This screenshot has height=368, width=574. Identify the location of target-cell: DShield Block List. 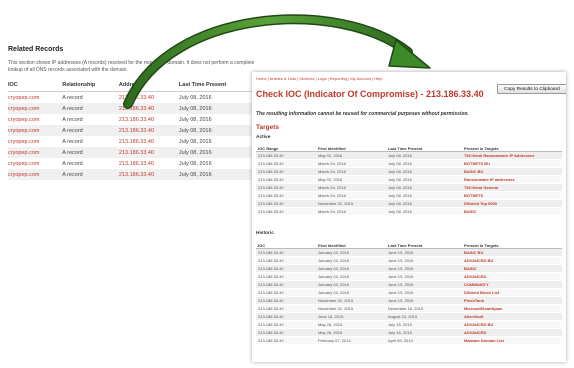
(512, 292).